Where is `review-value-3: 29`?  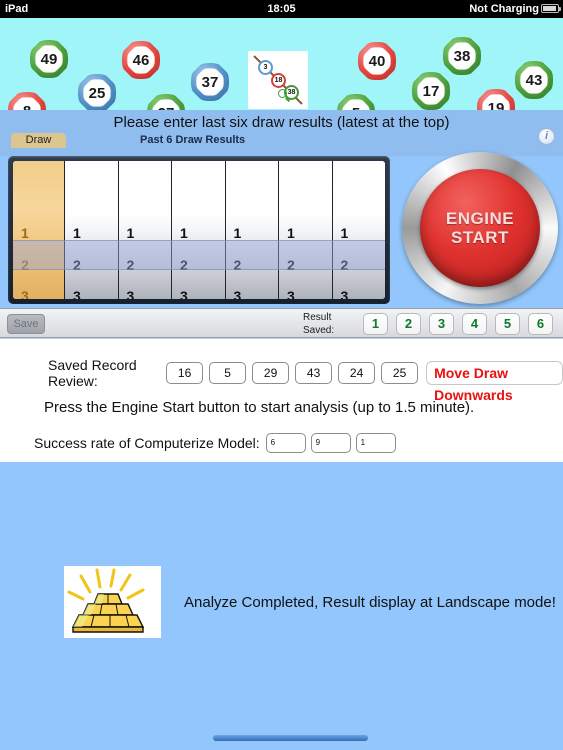
review-value-3: 29 is located at coordinates (271, 373).